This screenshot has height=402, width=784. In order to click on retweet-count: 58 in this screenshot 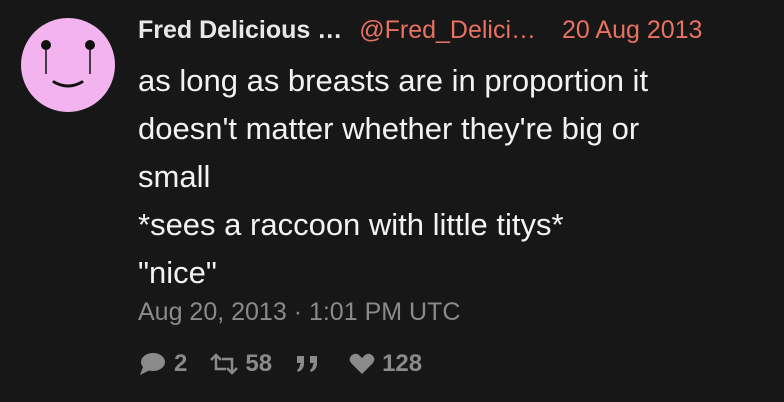, I will do `click(259, 363)`.